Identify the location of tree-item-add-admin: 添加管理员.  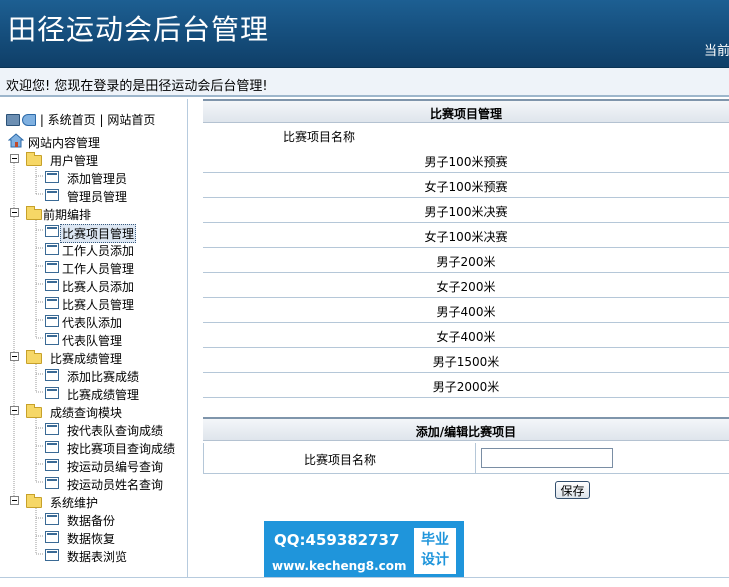
(85, 177).